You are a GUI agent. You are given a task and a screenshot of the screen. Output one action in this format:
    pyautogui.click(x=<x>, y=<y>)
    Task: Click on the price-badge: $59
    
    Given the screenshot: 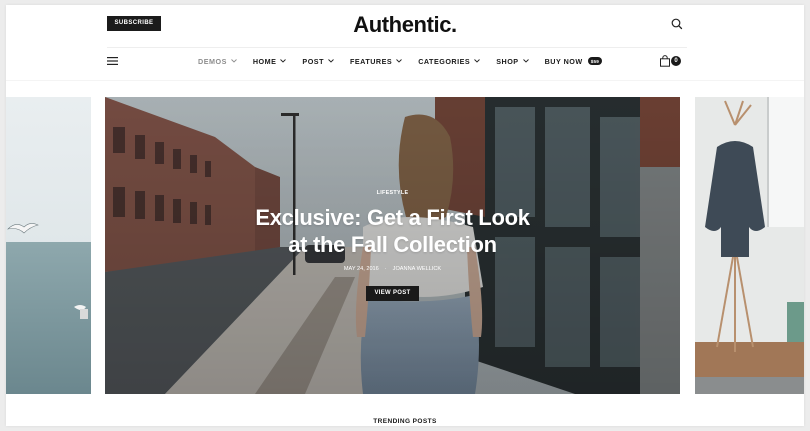 What is the action you would take?
    pyautogui.click(x=594, y=61)
    